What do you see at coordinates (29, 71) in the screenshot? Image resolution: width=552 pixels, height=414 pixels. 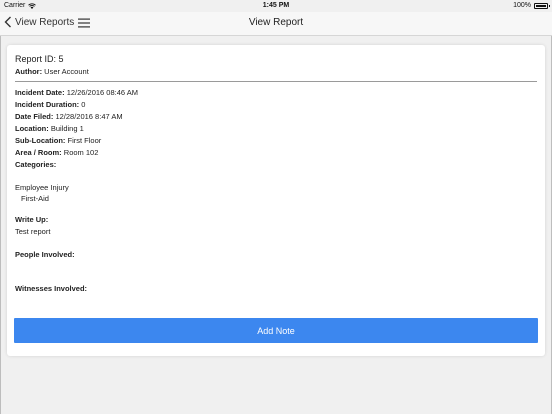 I see `author-label: Author:` at bounding box center [29, 71].